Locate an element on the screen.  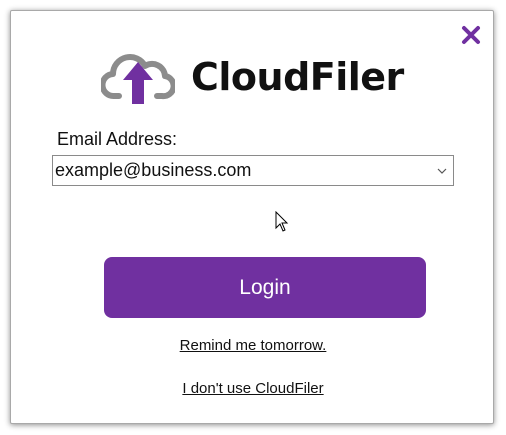
mouse-cursor-icon is located at coordinates (282, 221).